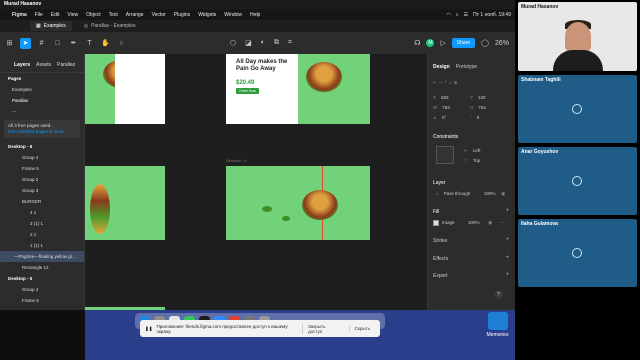 The width and height of the screenshot is (640, 360). Describe the element at coordinates (507, 275) in the screenshot. I see `add-export-icon: +` at that location.